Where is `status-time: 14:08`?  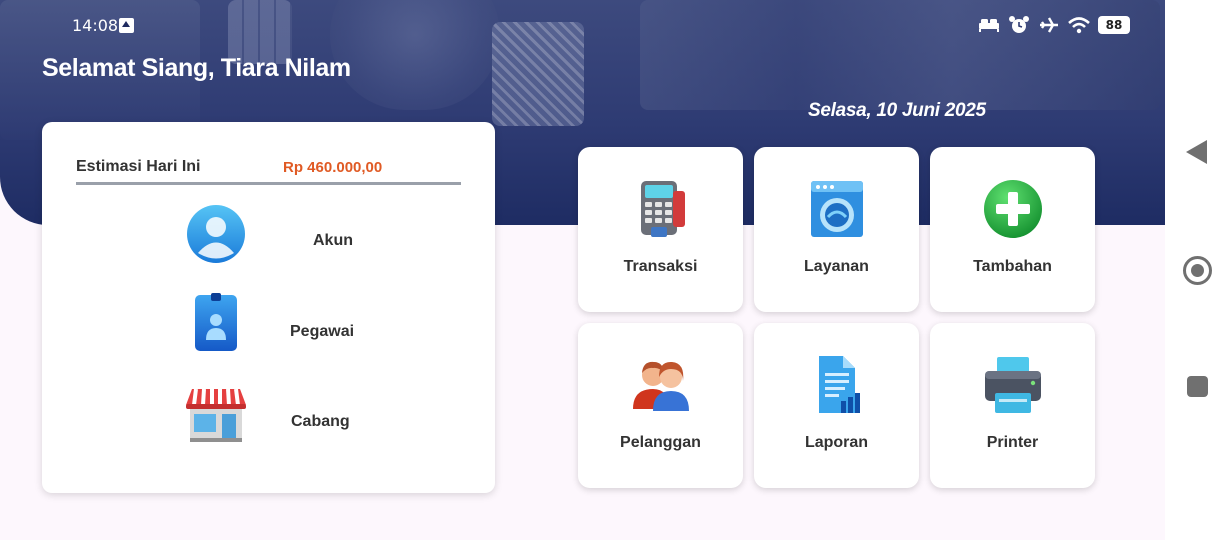 status-time: 14:08 is located at coordinates (95, 25).